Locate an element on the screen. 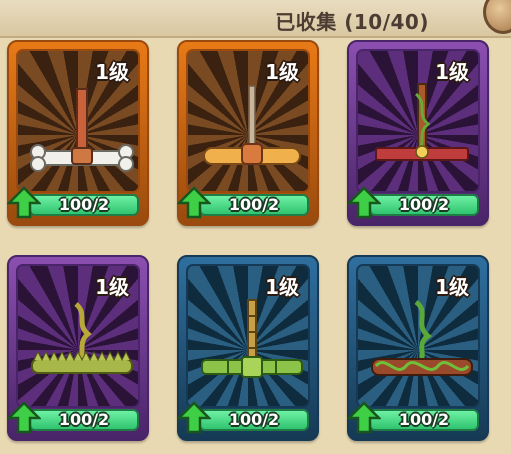 The image size is (511, 454). item-card-vine-log-bow: 1级 100/2 is located at coordinates (418, 348).